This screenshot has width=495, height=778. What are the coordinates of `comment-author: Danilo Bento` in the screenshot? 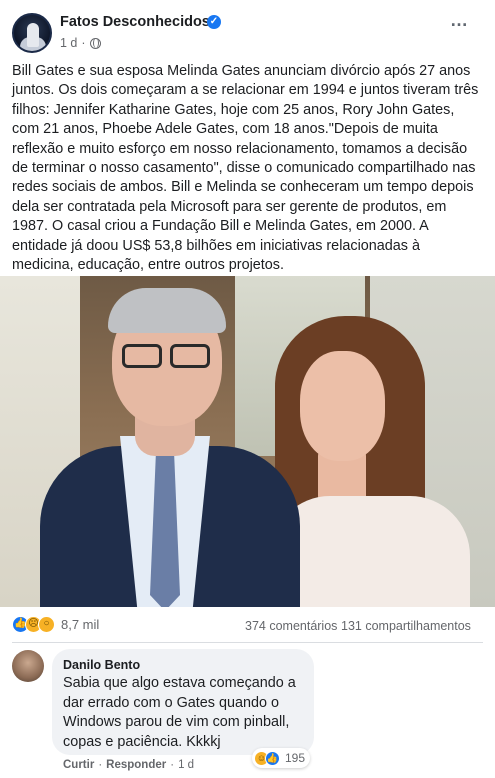 It's located at (101, 665).